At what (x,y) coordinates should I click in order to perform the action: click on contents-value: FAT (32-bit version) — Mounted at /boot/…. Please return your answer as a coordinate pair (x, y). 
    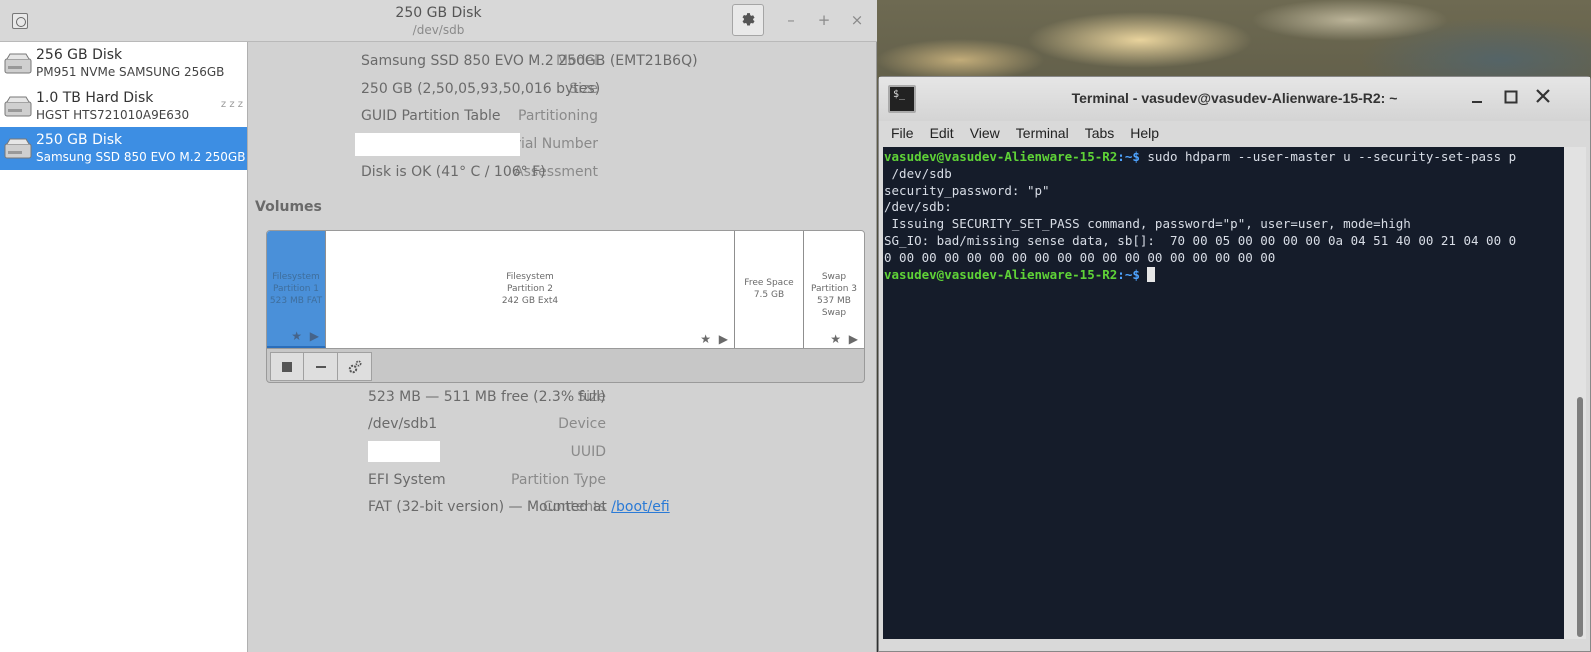
    Looking at the image, I should click on (519, 507).